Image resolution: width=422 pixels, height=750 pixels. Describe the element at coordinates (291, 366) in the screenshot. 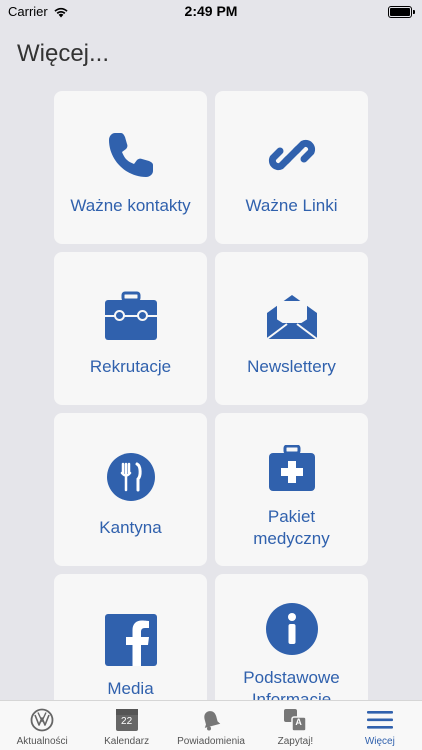

I see `tile-label: Newslettery` at that location.